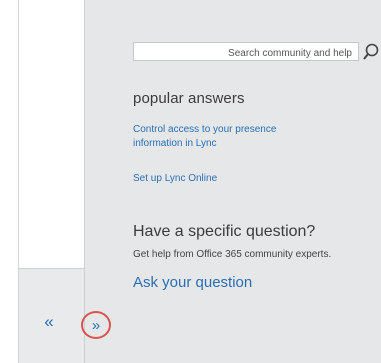 This screenshot has height=363, width=381. I want to click on specific-question-heading: Have a specific question?, so click(224, 231).